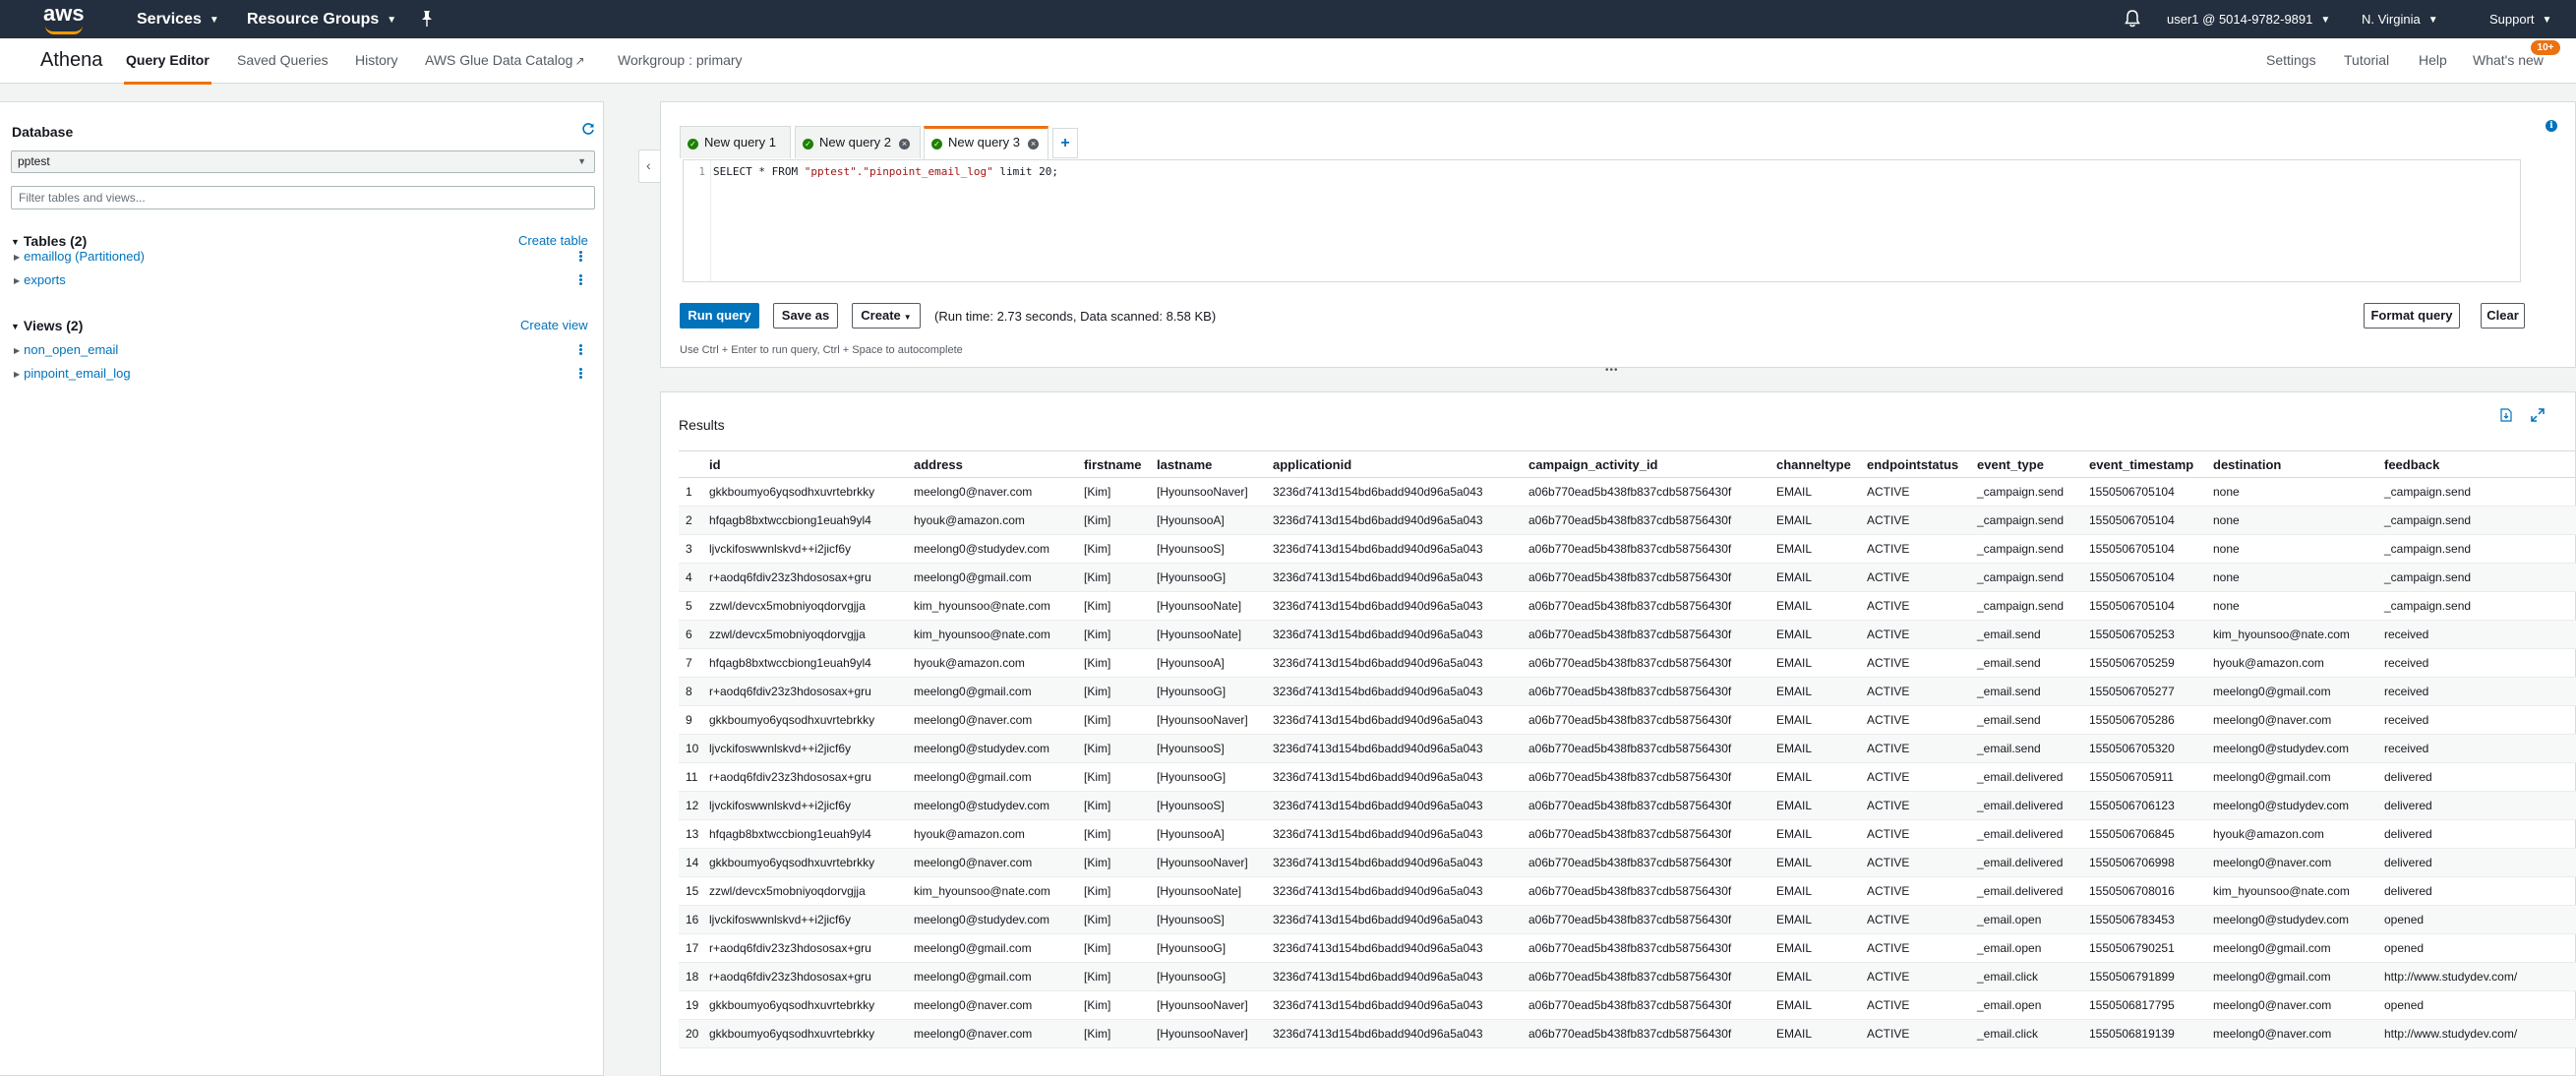  I want to click on filter-tables-input, so click(303, 197).